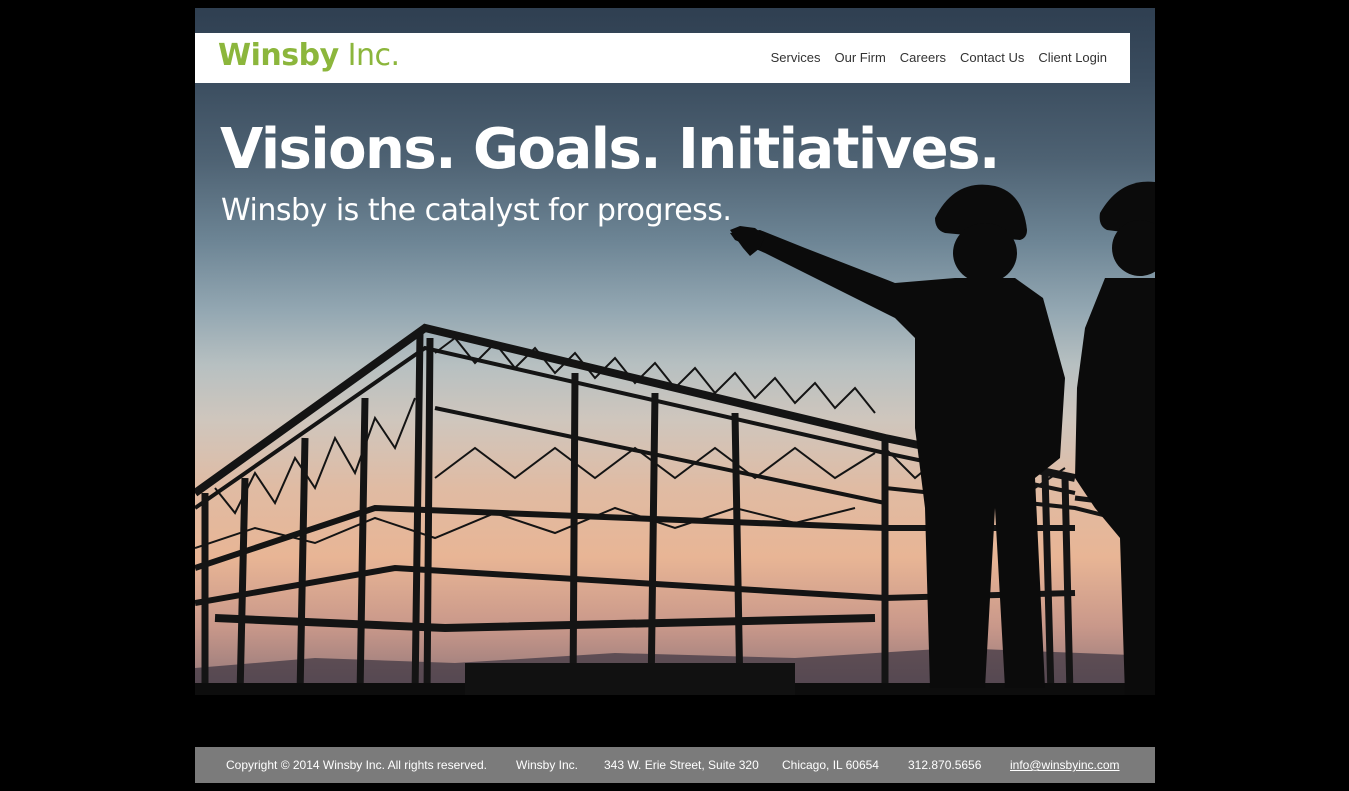  I want to click on footer-phone: 312.870.5656, so click(945, 765).